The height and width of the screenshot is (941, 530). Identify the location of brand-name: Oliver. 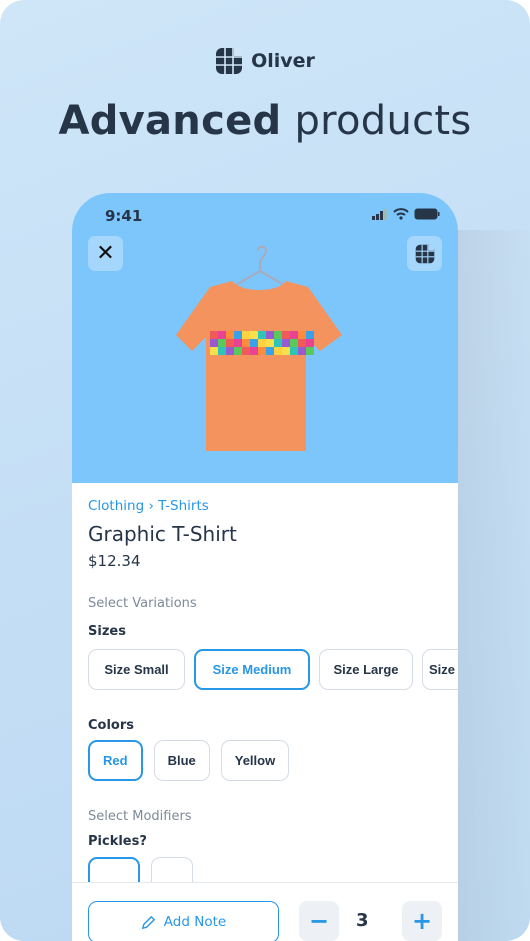
(283, 61).